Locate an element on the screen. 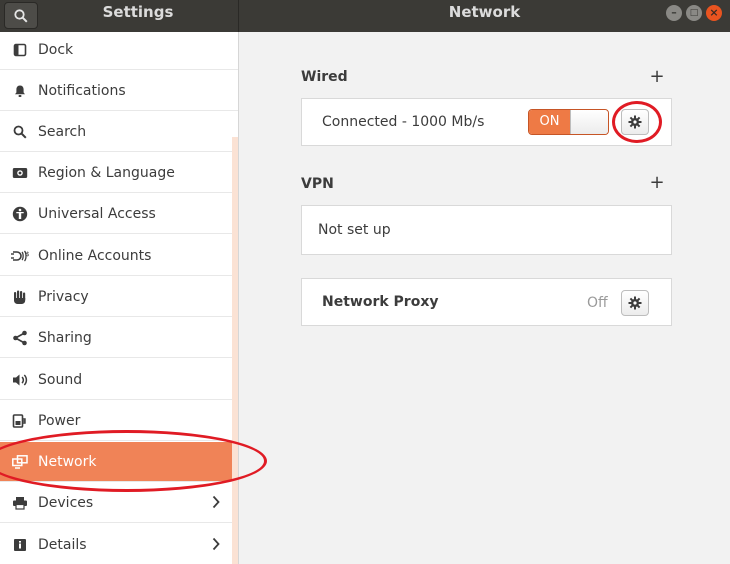 The width and height of the screenshot is (730, 564). sidebar-item-online-accounts: $ Online Accounts is located at coordinates (119, 256).